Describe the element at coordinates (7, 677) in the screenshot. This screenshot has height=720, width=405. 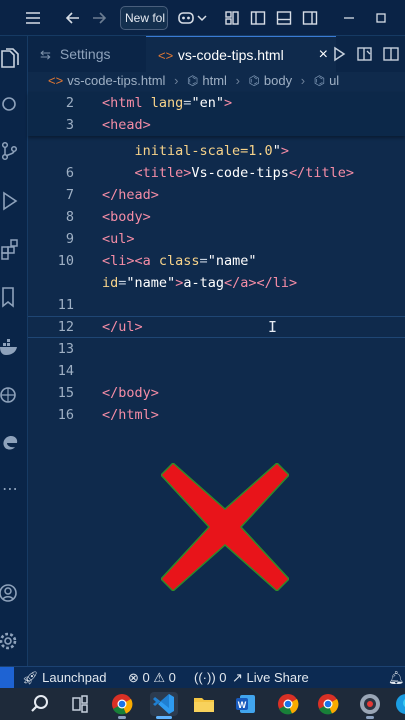
I see `remote-indicator` at that location.